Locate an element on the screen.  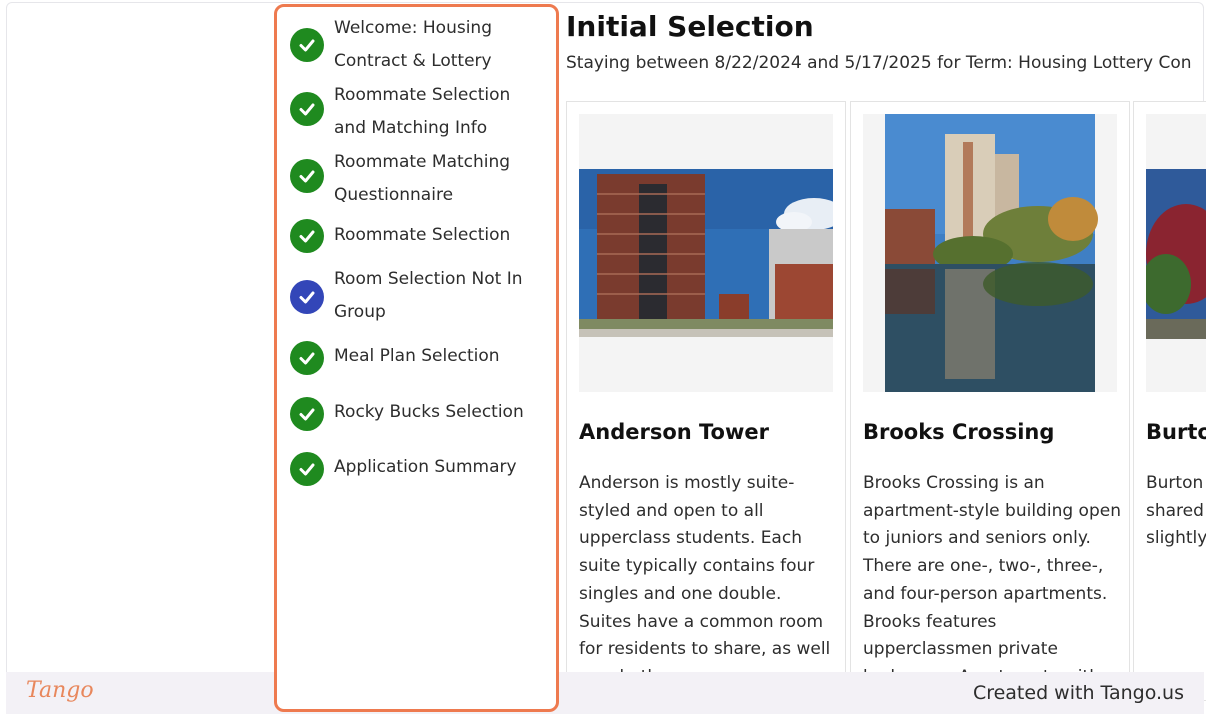
footer-credit: Created with Tango.us is located at coordinates (1078, 693).